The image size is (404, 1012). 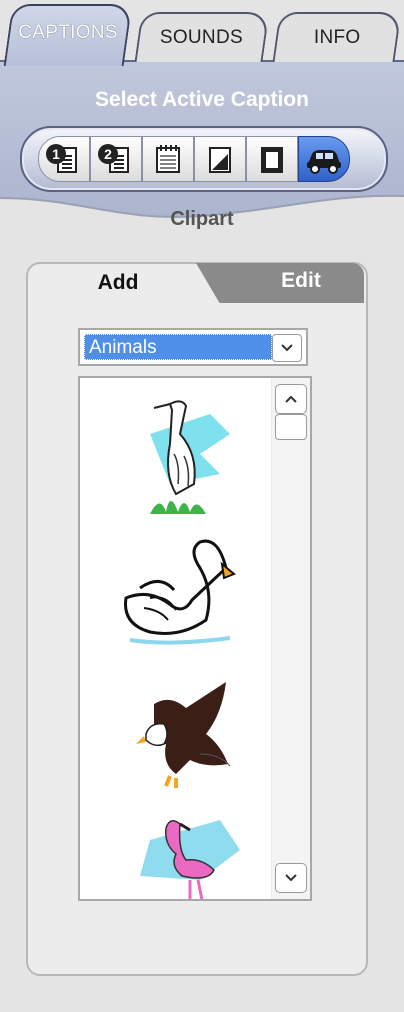 What do you see at coordinates (202, 219) in the screenshot?
I see `section-label: Clipart` at bounding box center [202, 219].